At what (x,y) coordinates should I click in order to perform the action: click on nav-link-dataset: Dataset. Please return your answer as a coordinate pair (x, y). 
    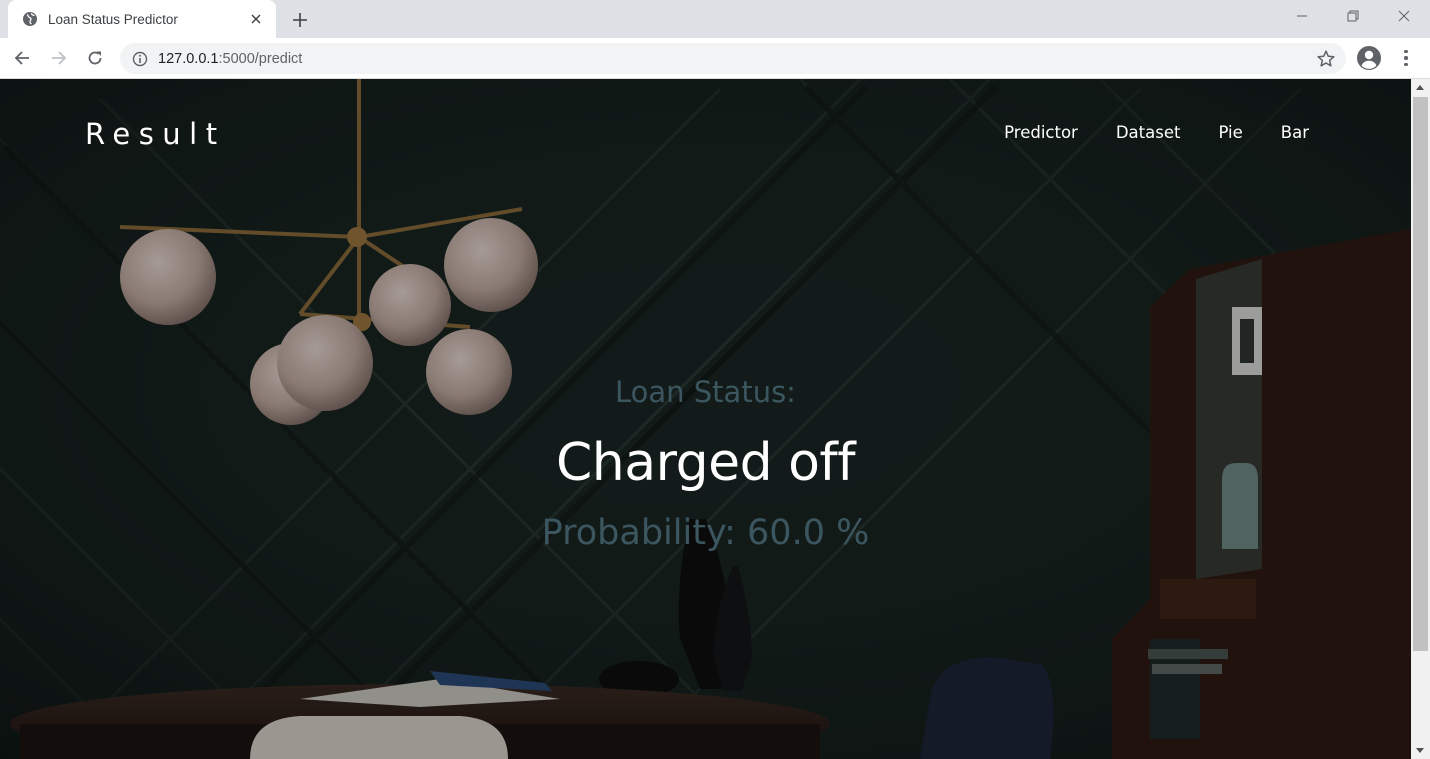
    Looking at the image, I should click on (1148, 132).